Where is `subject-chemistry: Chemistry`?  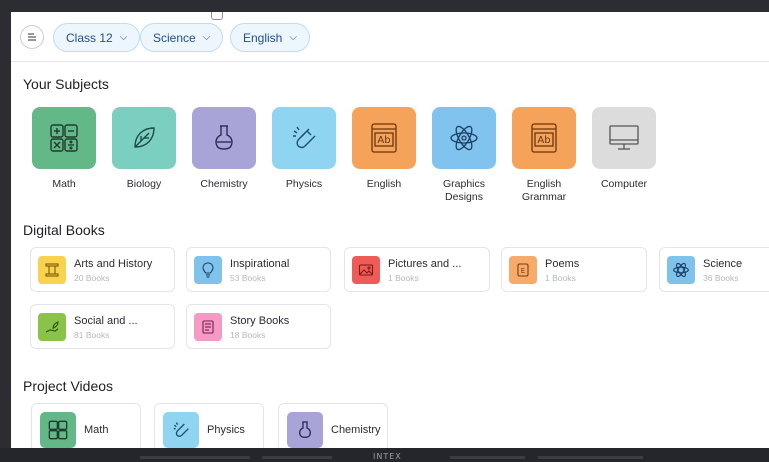
subject-chemistry: Chemistry is located at coordinates (224, 149).